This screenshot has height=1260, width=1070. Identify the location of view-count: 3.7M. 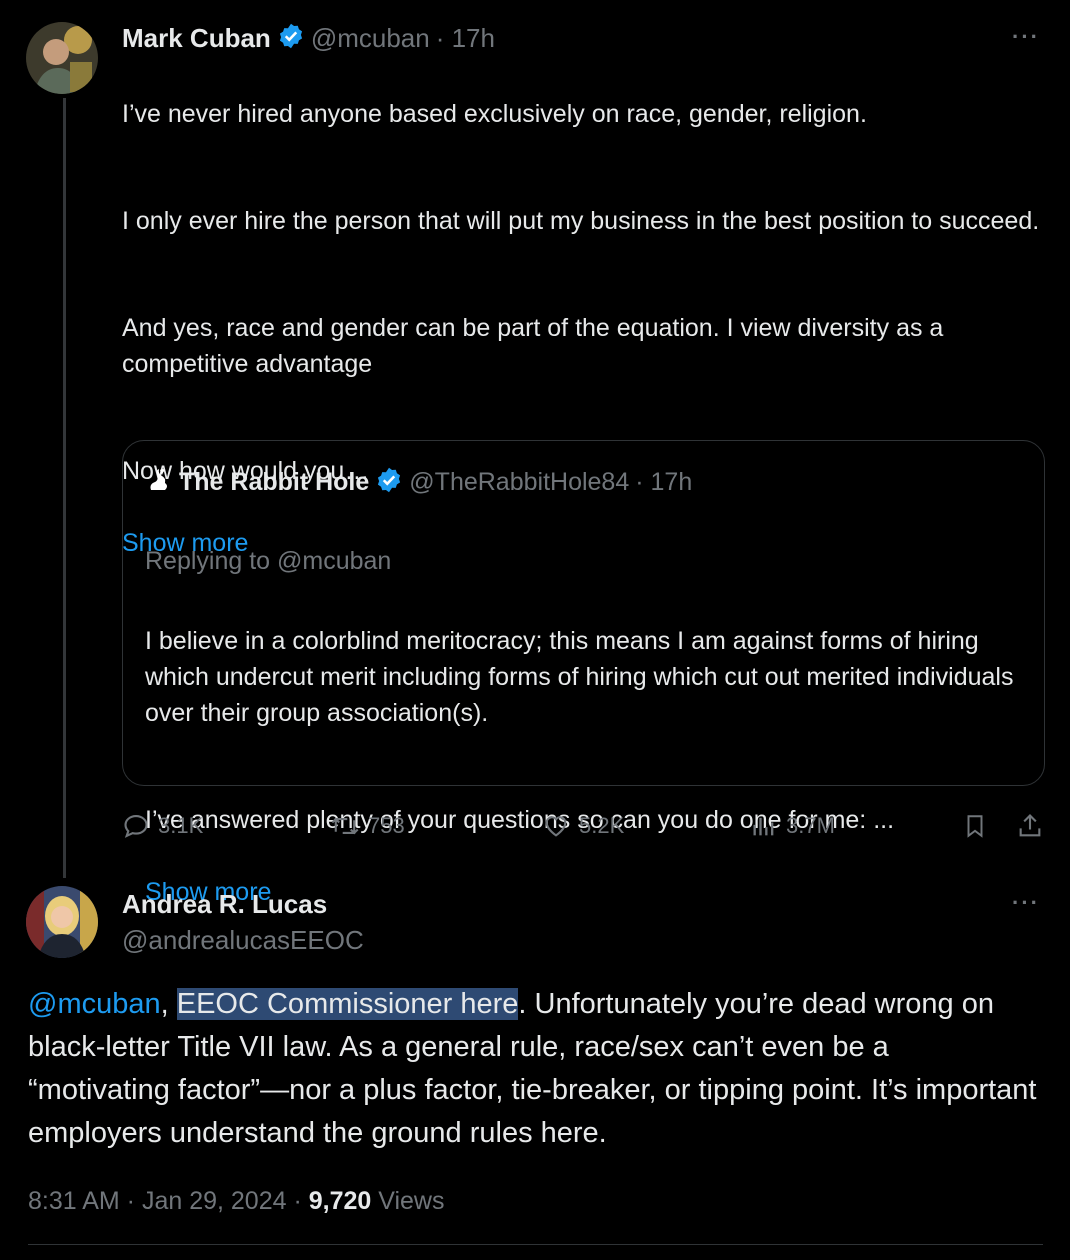
(810, 825).